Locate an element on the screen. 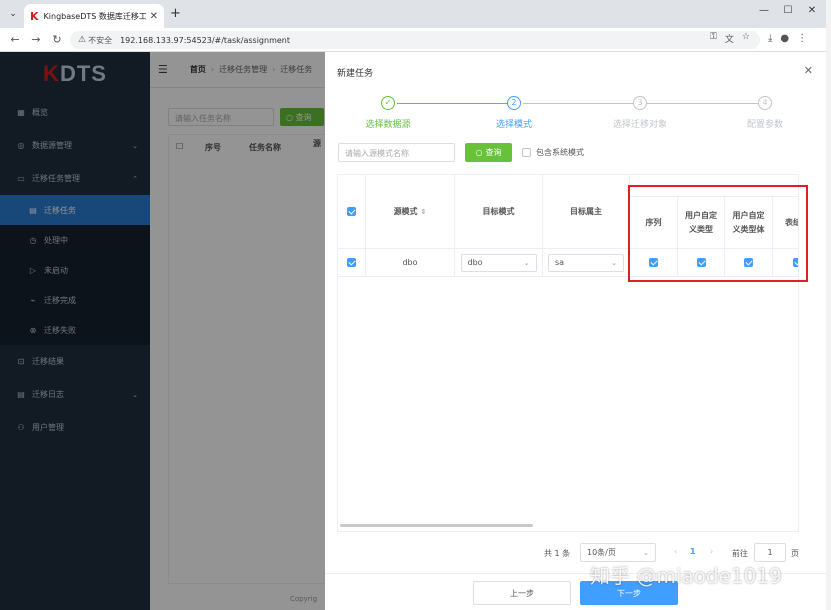  target-schema-select: dbo ⌄ is located at coordinates (499, 263).